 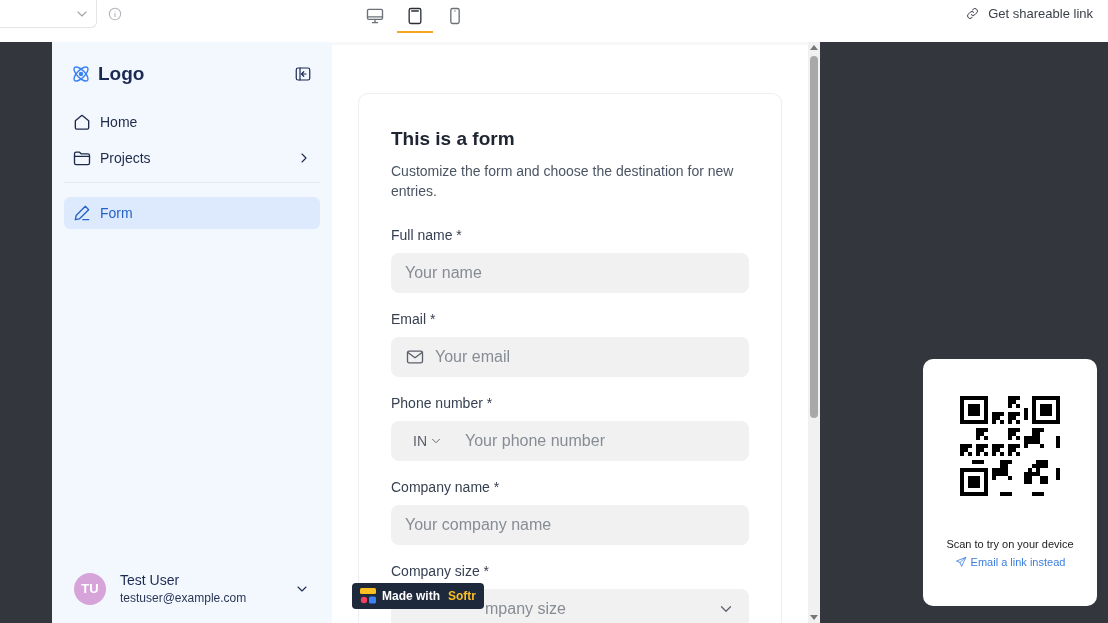 What do you see at coordinates (121, 74) in the screenshot?
I see `logo-text: Logo` at bounding box center [121, 74].